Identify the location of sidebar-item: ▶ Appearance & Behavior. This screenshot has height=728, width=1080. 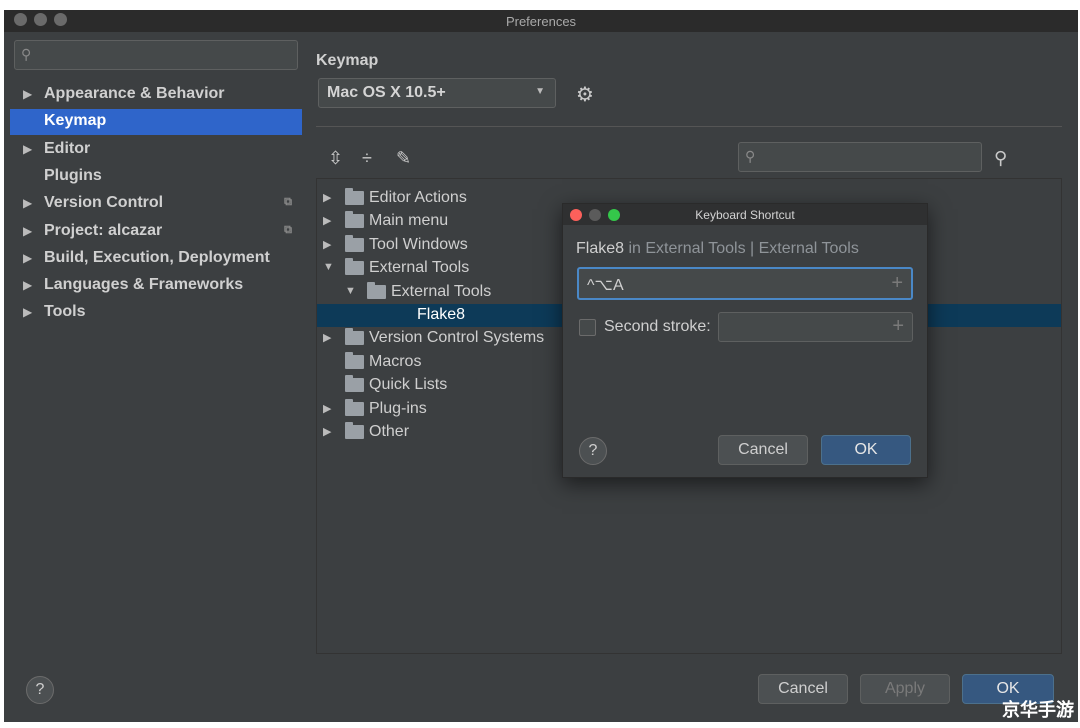
(156, 95).